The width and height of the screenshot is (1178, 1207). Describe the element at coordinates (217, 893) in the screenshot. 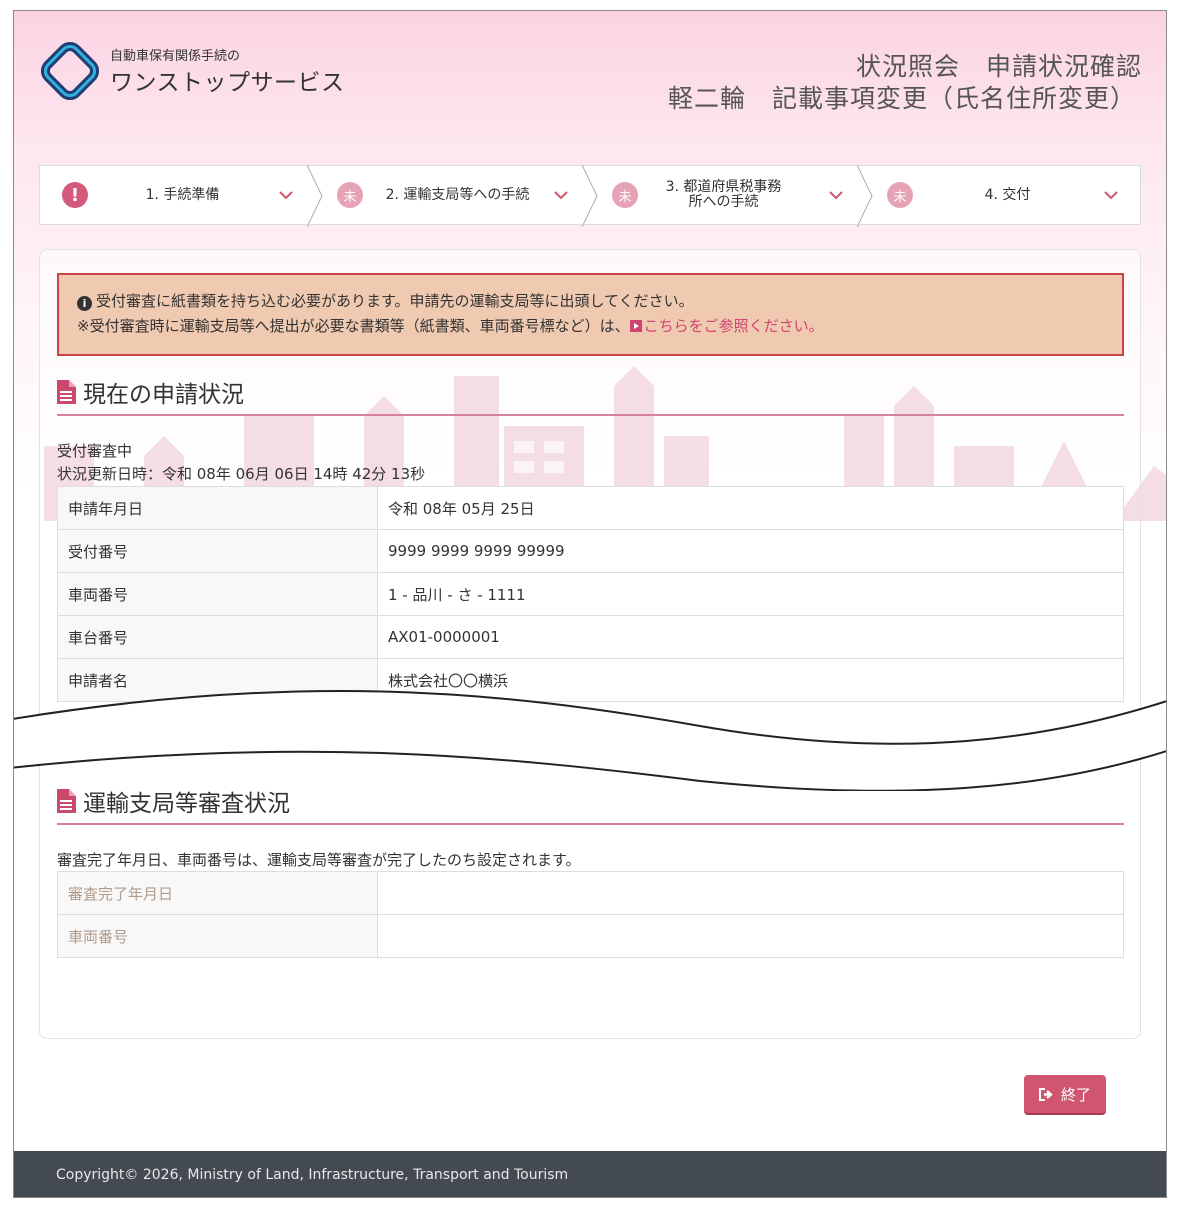

I see `row-label: 審査完了年月日` at that location.